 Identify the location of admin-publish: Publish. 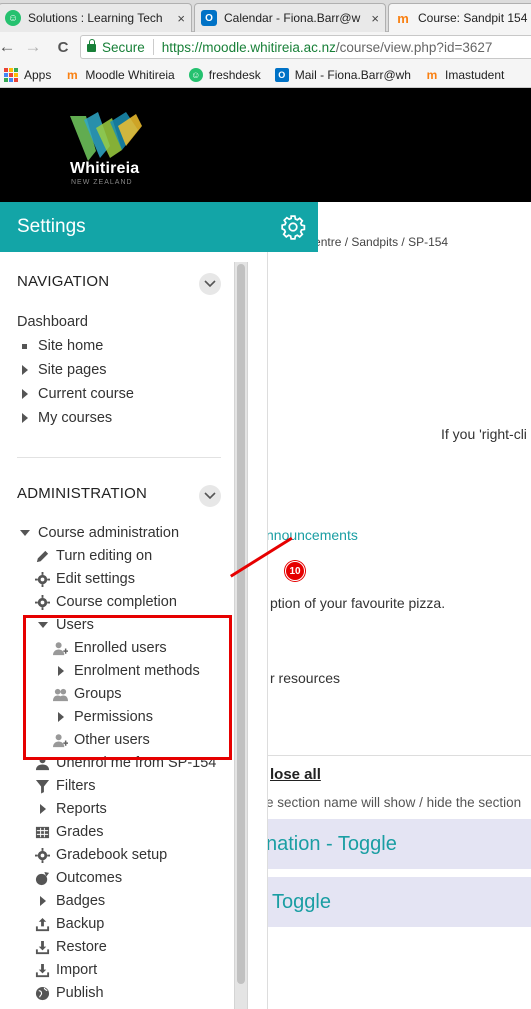
(69, 993).